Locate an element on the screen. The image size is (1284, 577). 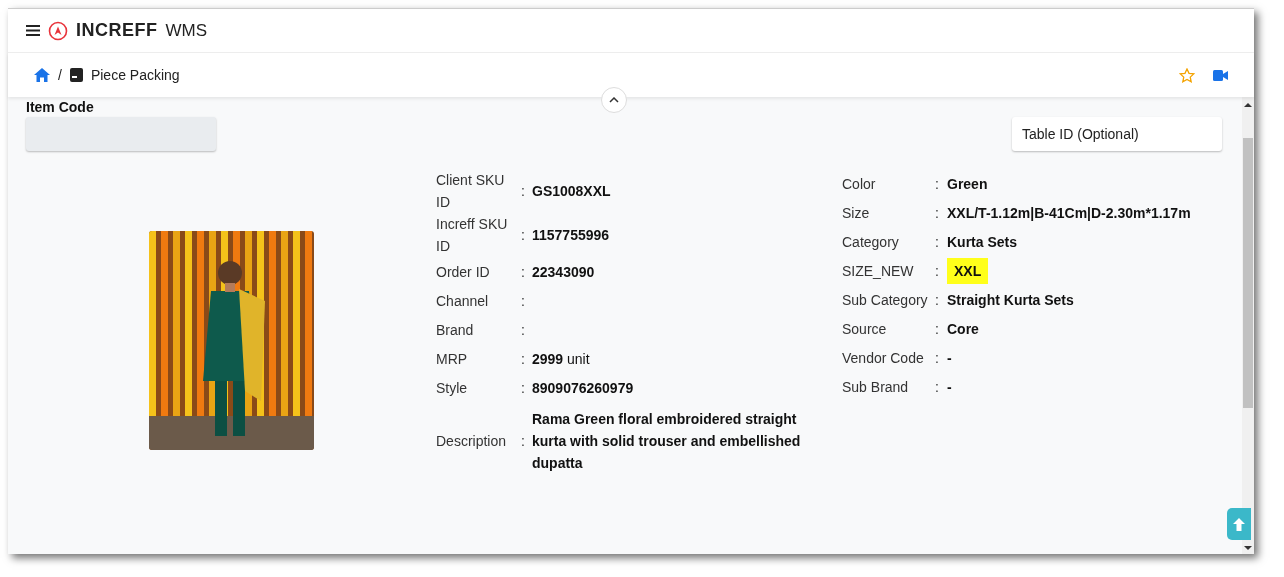
video-camera-icon is located at coordinates (1220, 75).